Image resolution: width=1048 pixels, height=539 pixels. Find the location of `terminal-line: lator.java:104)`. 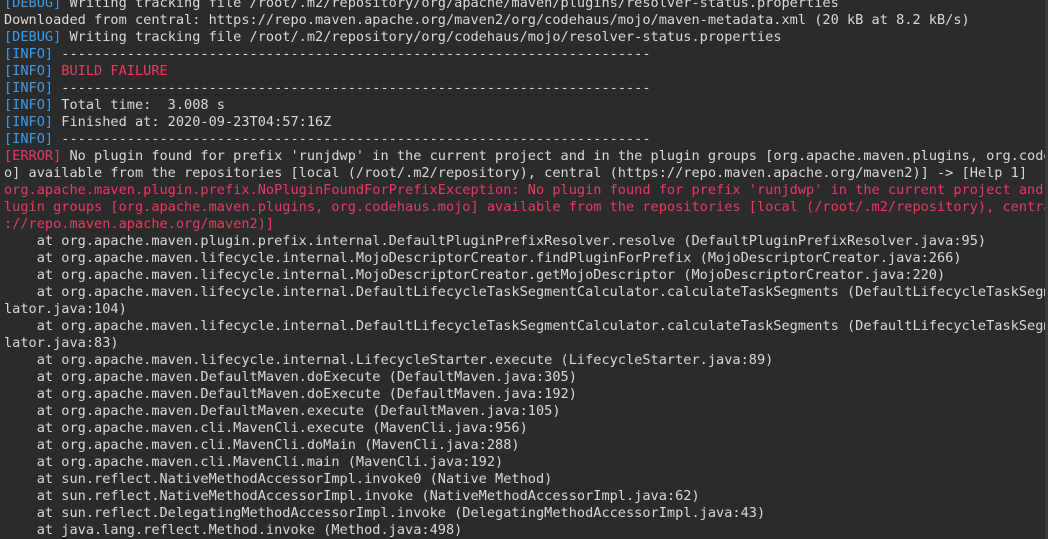

terminal-line: lator.java:104) is located at coordinates (526, 309).